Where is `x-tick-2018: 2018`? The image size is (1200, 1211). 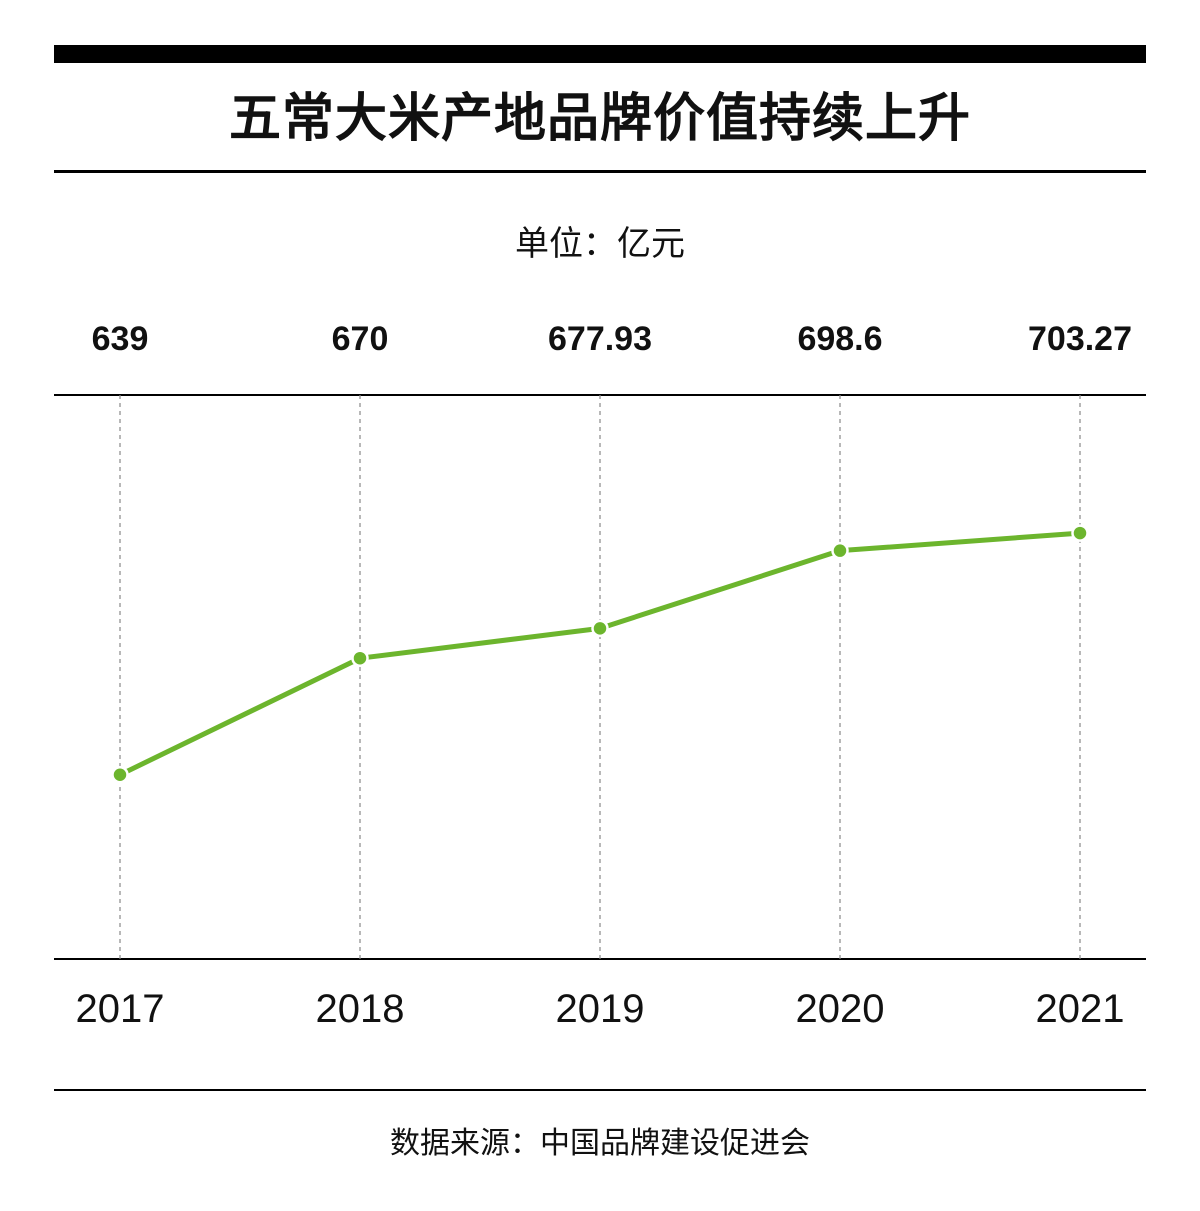
x-tick-2018: 2018 is located at coordinates (360, 1009).